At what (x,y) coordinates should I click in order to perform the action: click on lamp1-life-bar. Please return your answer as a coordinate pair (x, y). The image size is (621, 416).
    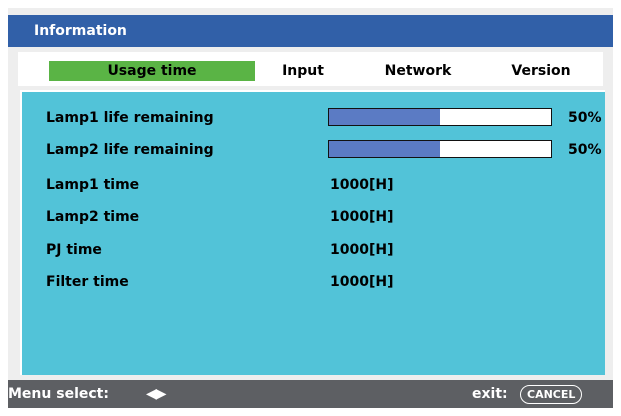
    Looking at the image, I should click on (440, 117).